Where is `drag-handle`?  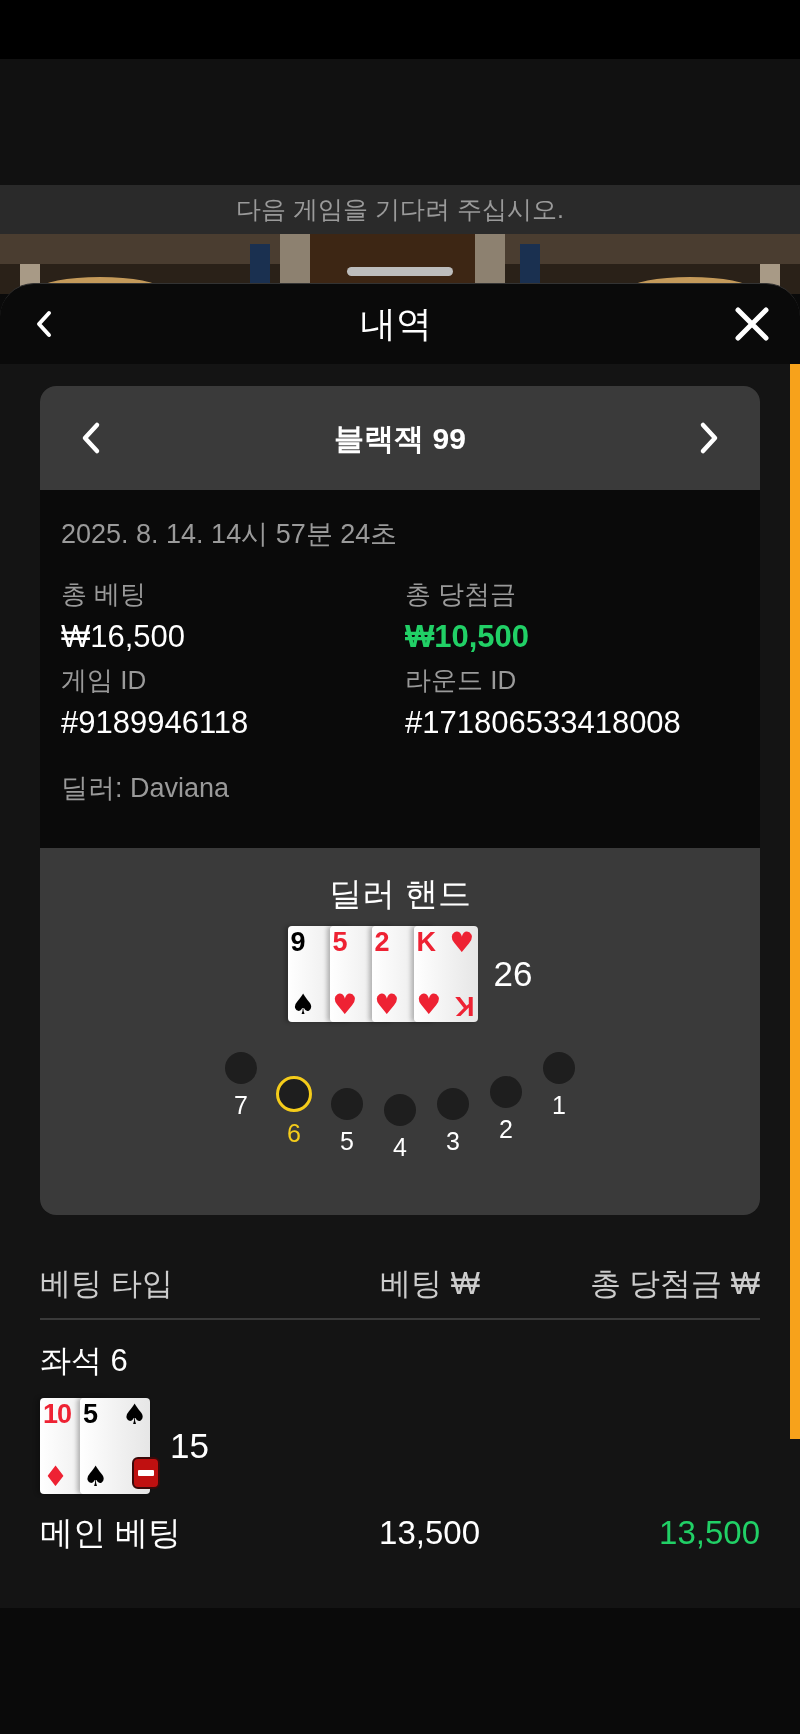 drag-handle is located at coordinates (400, 271).